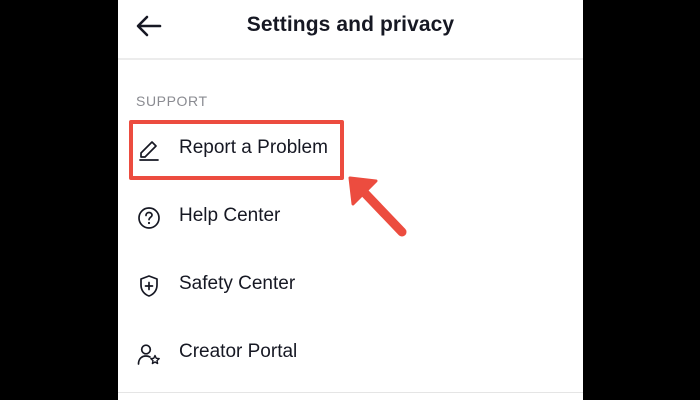 The image size is (700, 400). What do you see at coordinates (149, 354) in the screenshot?
I see `person-star-icon` at bounding box center [149, 354].